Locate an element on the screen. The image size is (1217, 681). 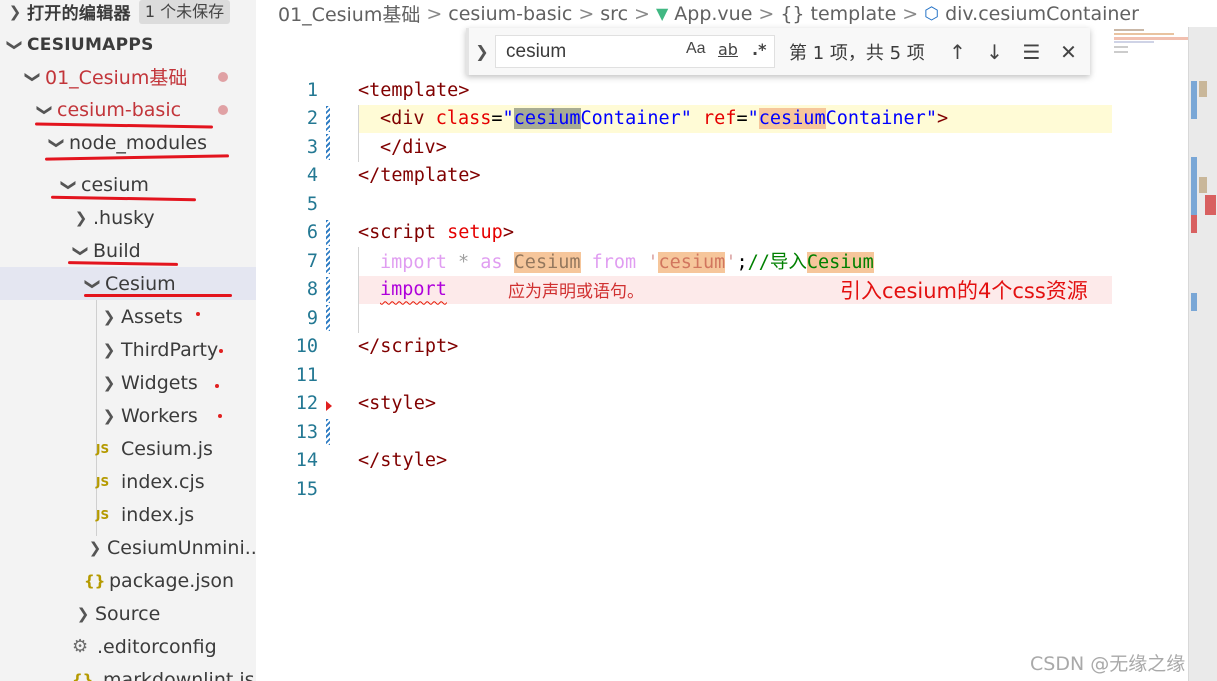
line-number: 8 is located at coordinates (312, 290).